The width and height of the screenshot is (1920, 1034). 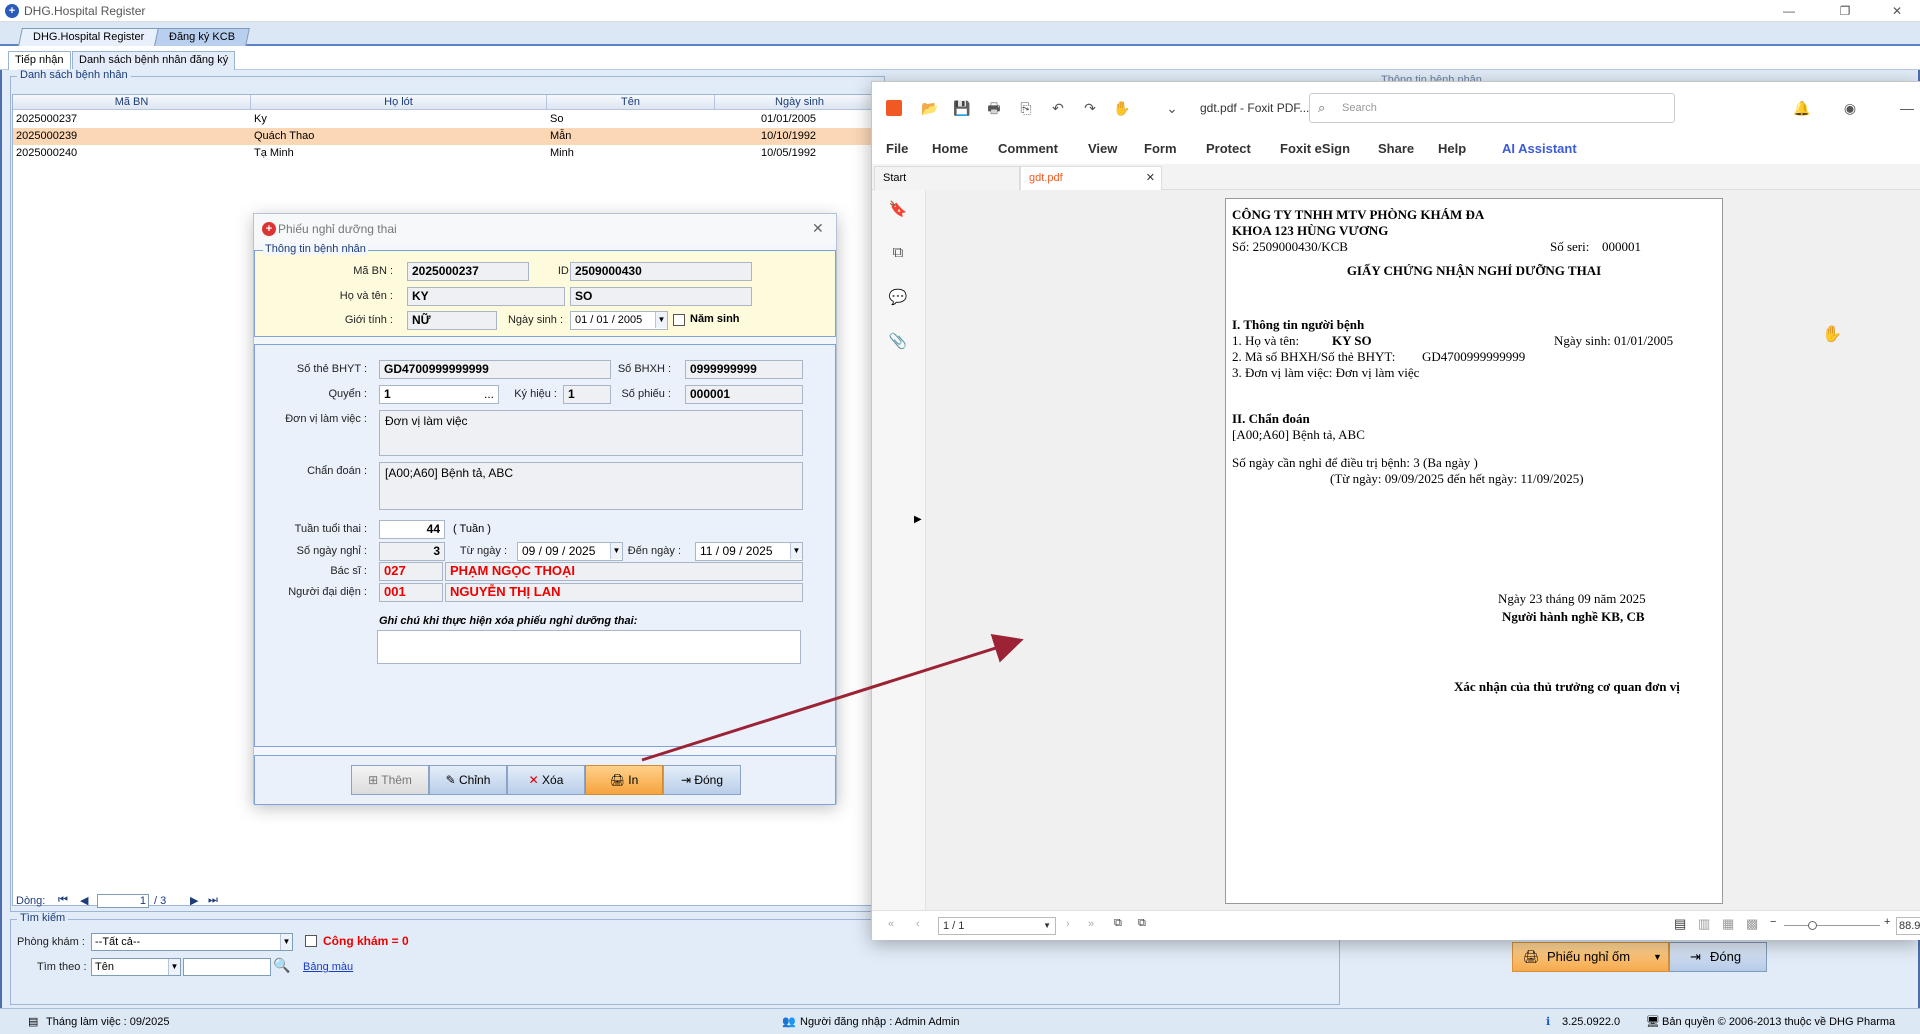 What do you see at coordinates (947, 178) in the screenshot?
I see `tab-start: Start` at bounding box center [947, 178].